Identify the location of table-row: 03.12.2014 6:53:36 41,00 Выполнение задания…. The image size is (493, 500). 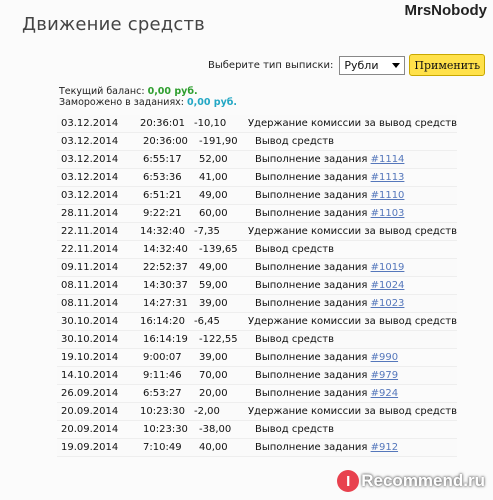
(257, 178).